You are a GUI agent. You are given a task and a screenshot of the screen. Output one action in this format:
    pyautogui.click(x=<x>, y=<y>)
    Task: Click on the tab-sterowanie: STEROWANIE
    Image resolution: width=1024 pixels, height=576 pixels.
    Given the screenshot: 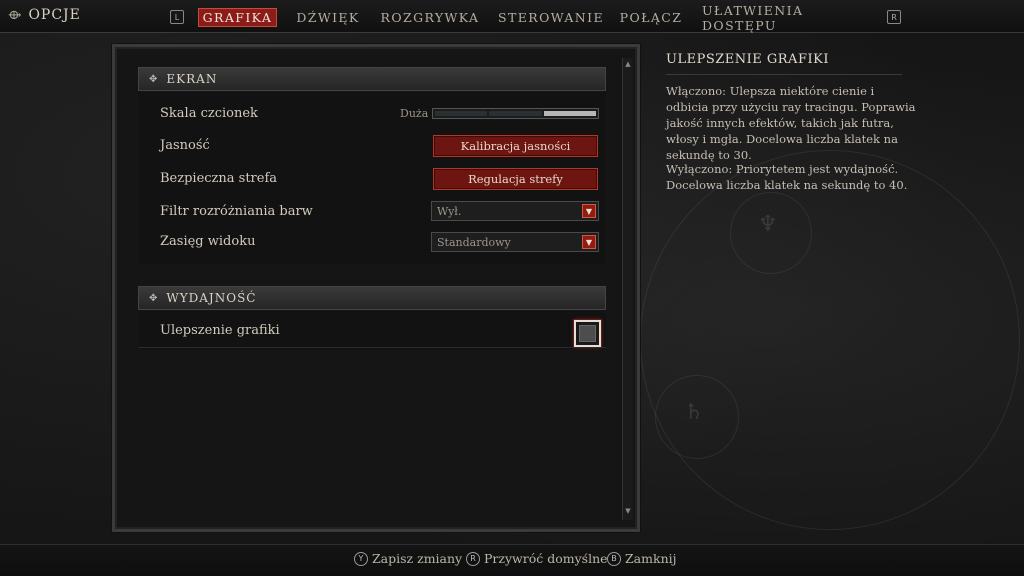 What is the action you would take?
    pyautogui.click(x=550, y=17)
    